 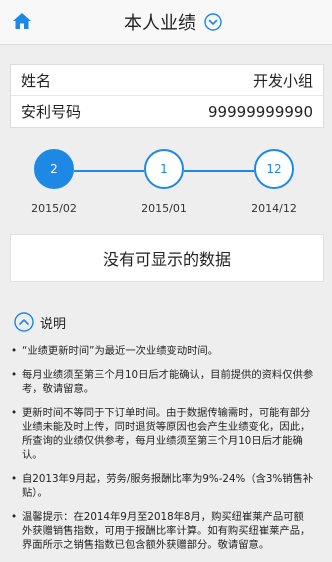 I want to click on name-row: 姓名 开发小组, so click(x=167, y=80).